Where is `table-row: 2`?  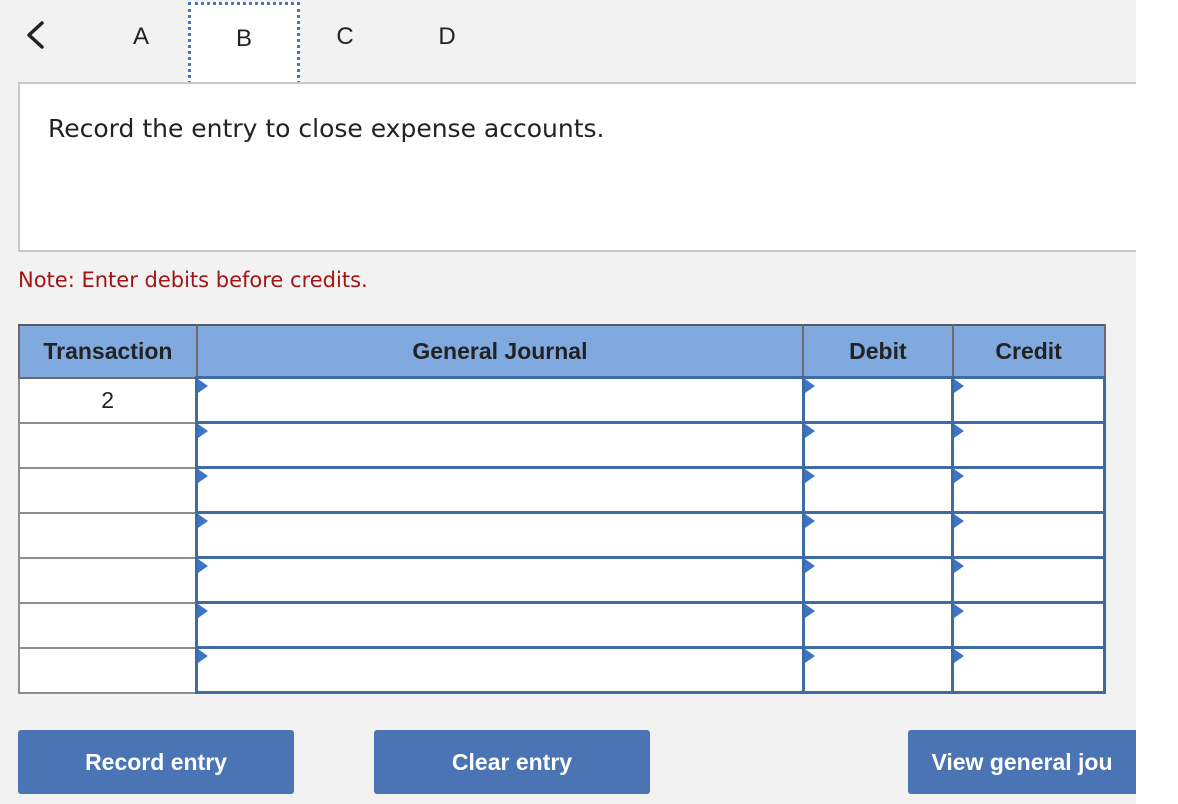
table-row: 2 is located at coordinates (562, 400).